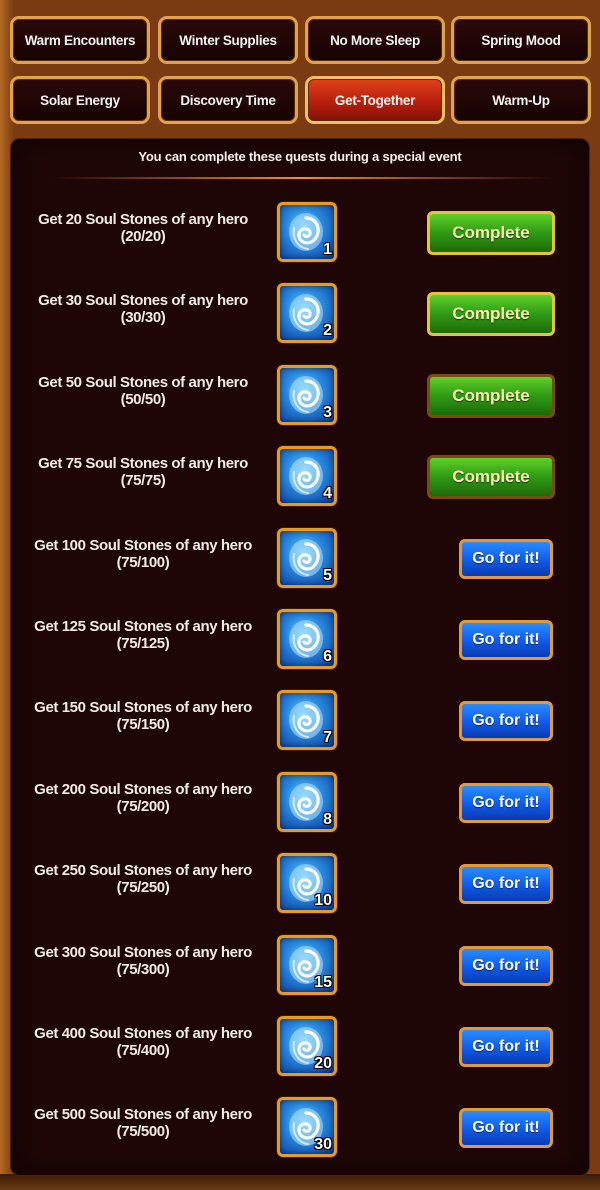  Describe the element at coordinates (143, 1050) in the screenshot. I see `quest-progress: (75/400)` at that location.